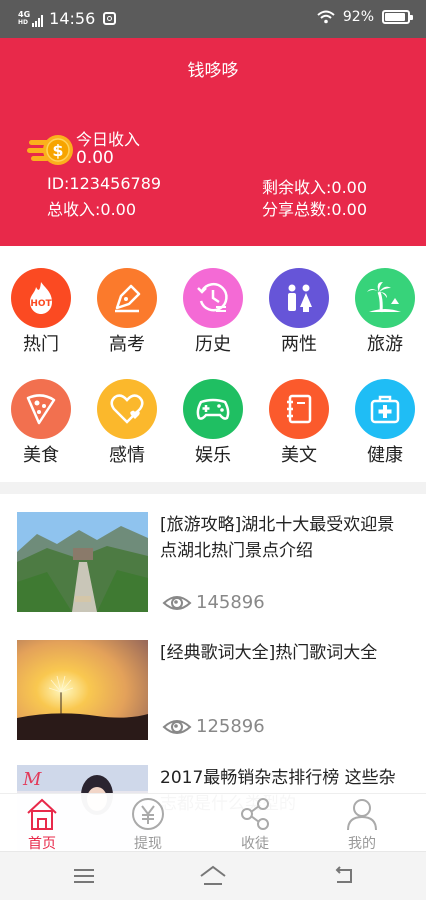  What do you see at coordinates (299, 344) in the screenshot?
I see `category-label: 两性` at bounding box center [299, 344].